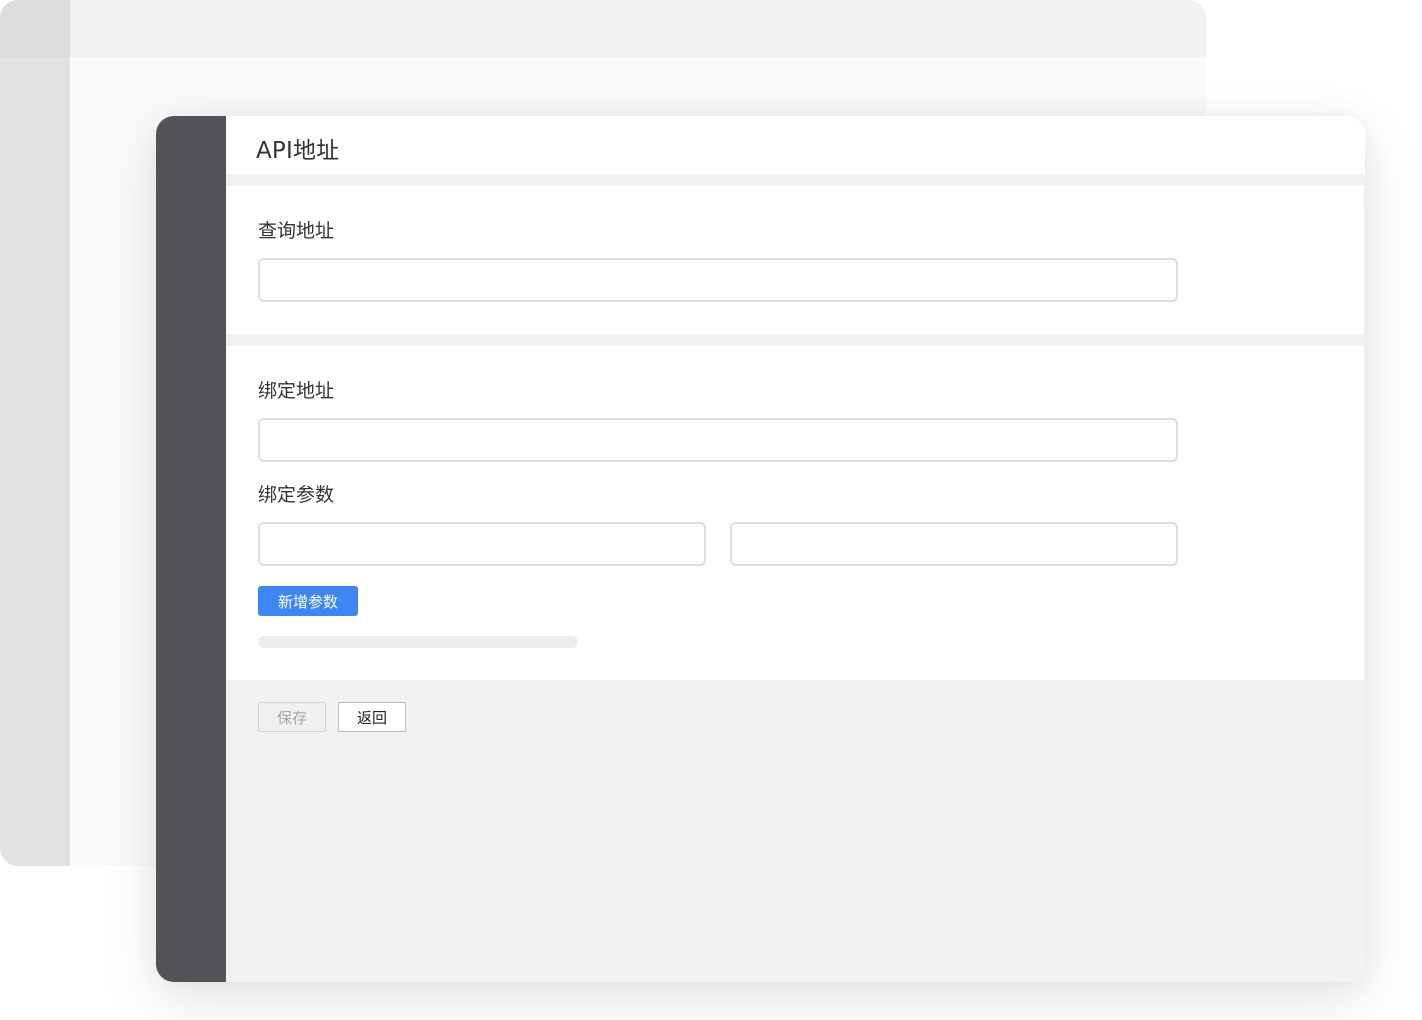 Image resolution: width=1422 pixels, height=1020 pixels. What do you see at coordinates (954, 544) in the screenshot?
I see `param-value-input` at bounding box center [954, 544].